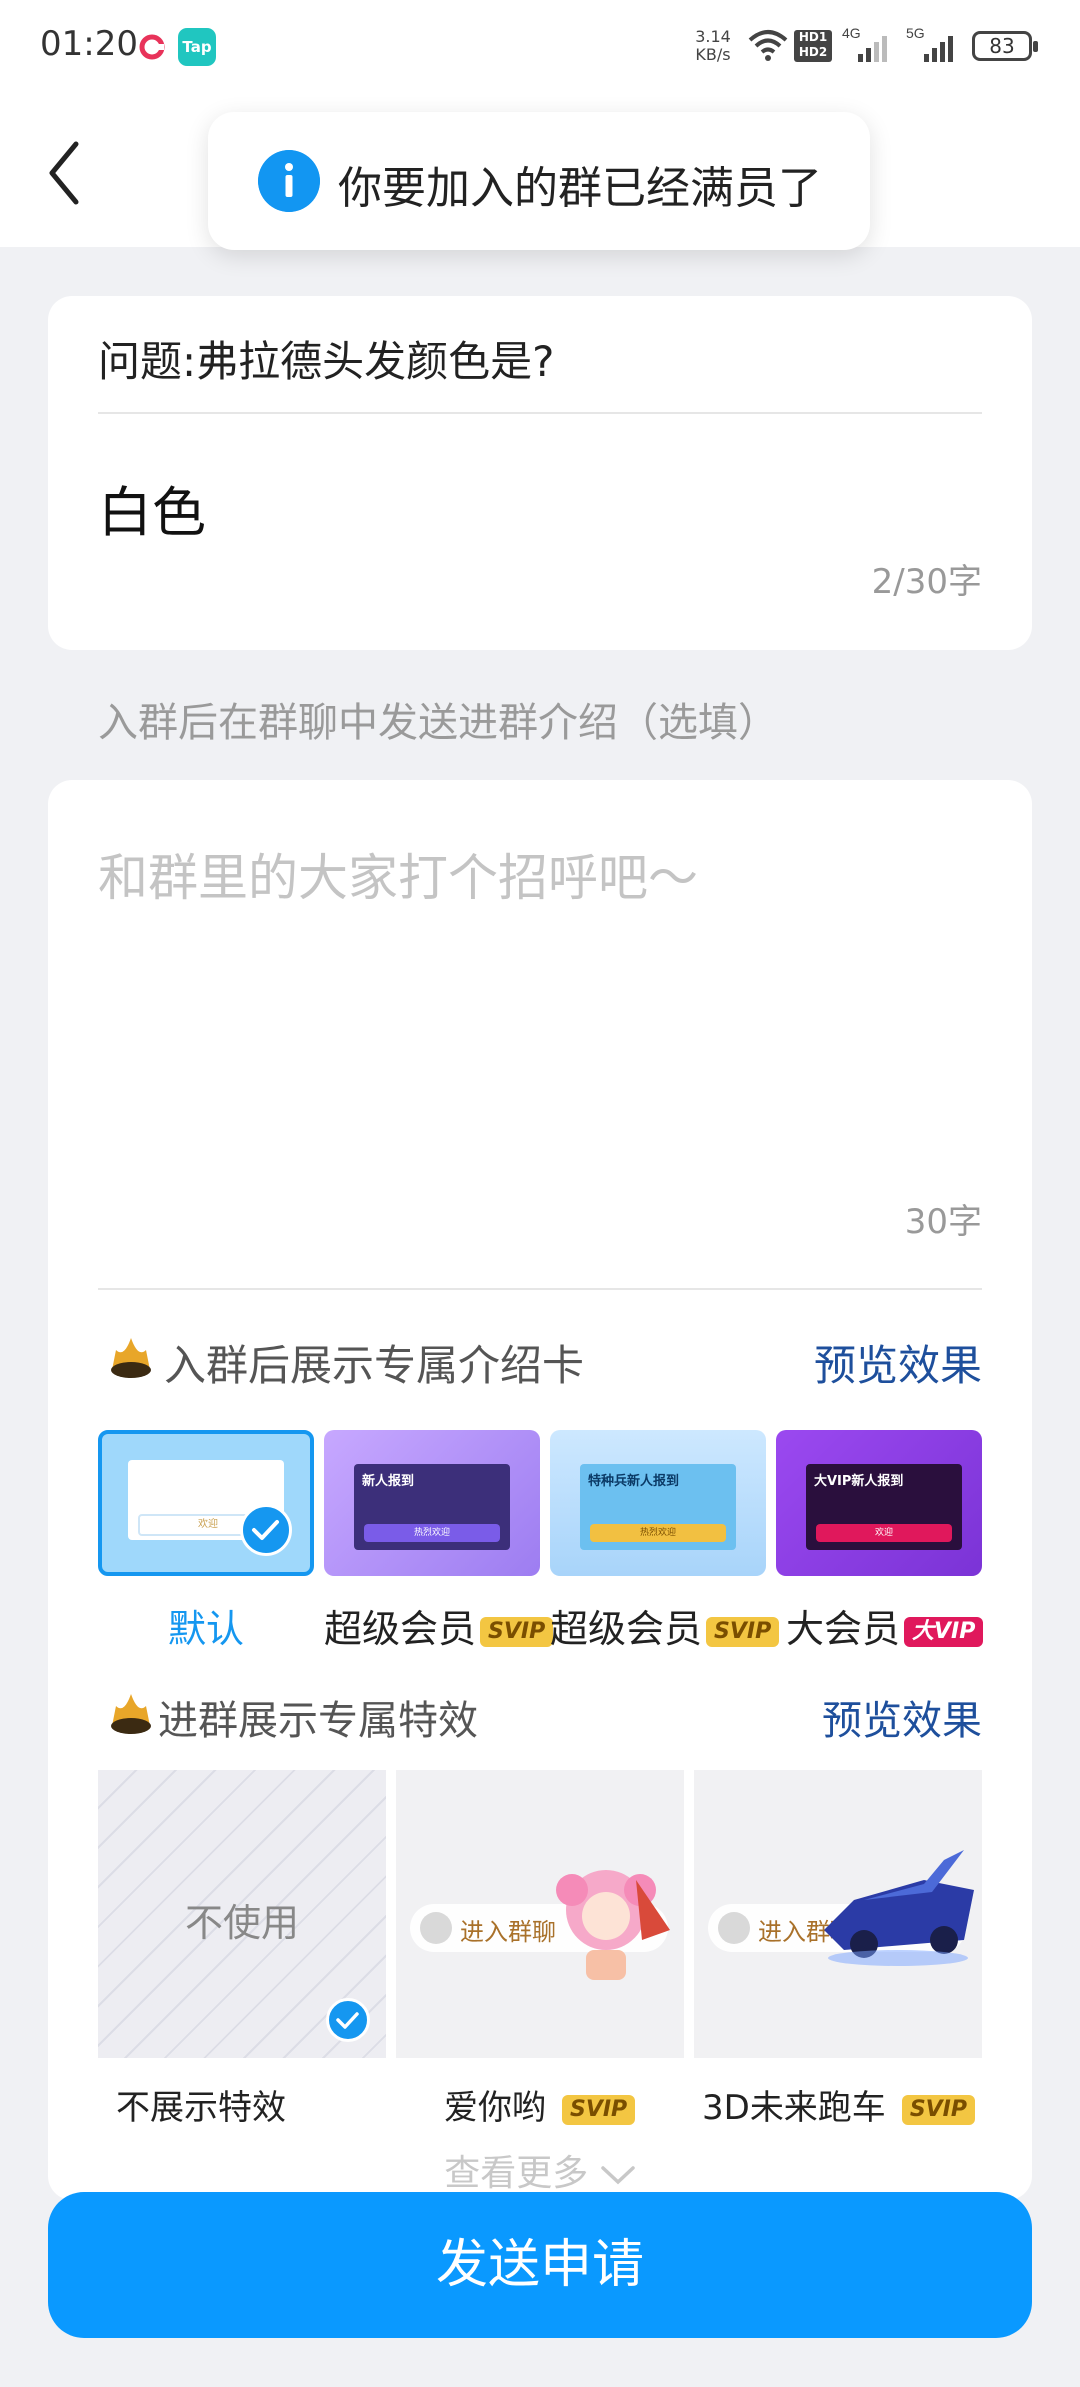 Image resolution: width=1080 pixels, height=2387 pixels. Describe the element at coordinates (197, 47) in the screenshot. I see `tap-app-icon: Tap` at that location.